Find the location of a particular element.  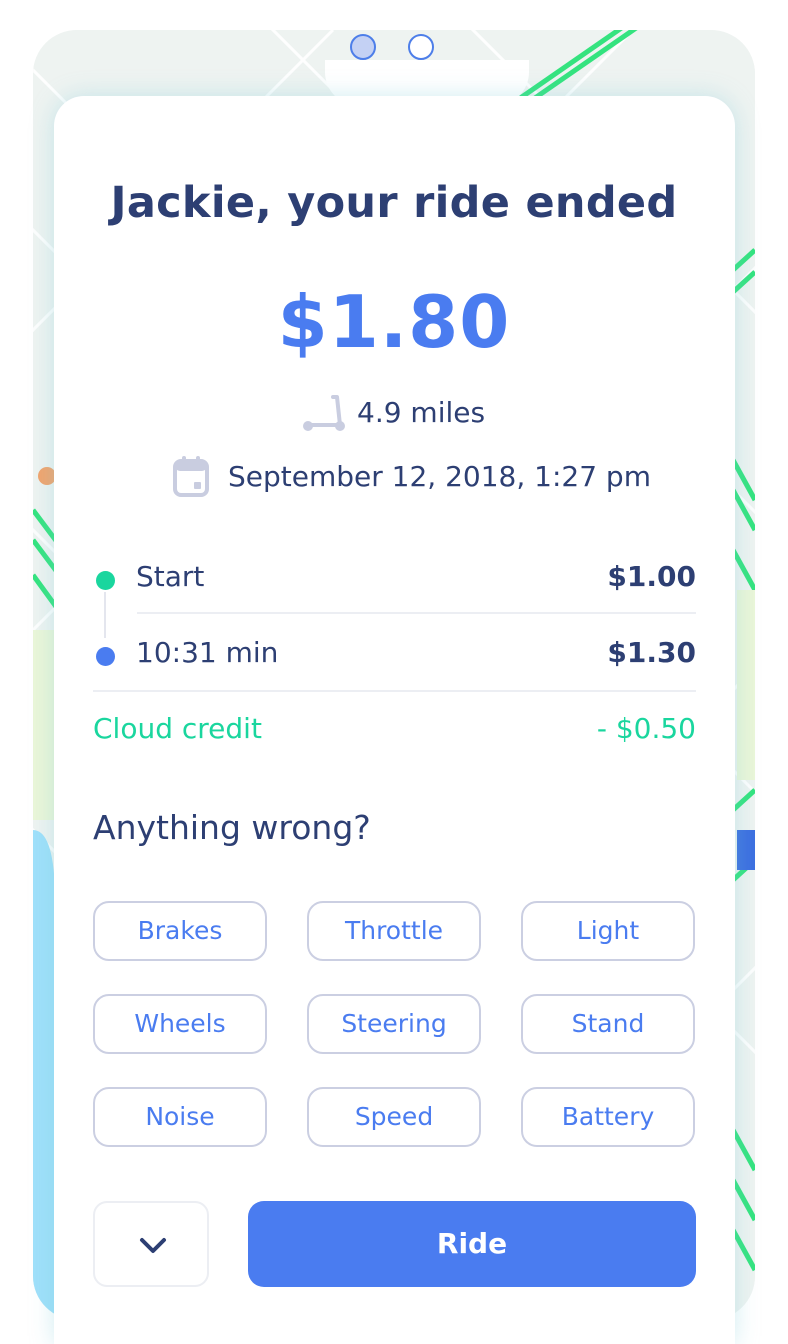

credit-amount: - $0.50 is located at coordinates (646, 728).